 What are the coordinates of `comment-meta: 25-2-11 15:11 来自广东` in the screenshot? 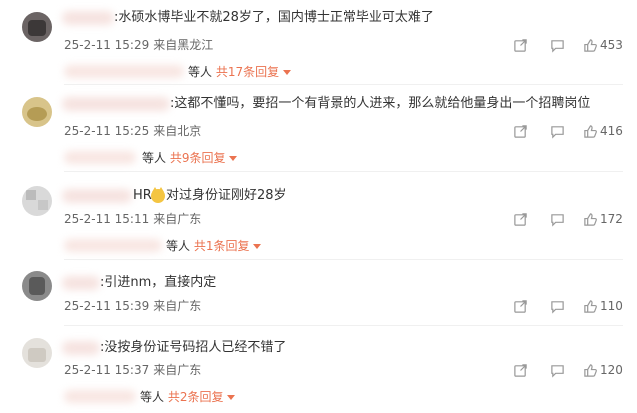 It's located at (134, 219).